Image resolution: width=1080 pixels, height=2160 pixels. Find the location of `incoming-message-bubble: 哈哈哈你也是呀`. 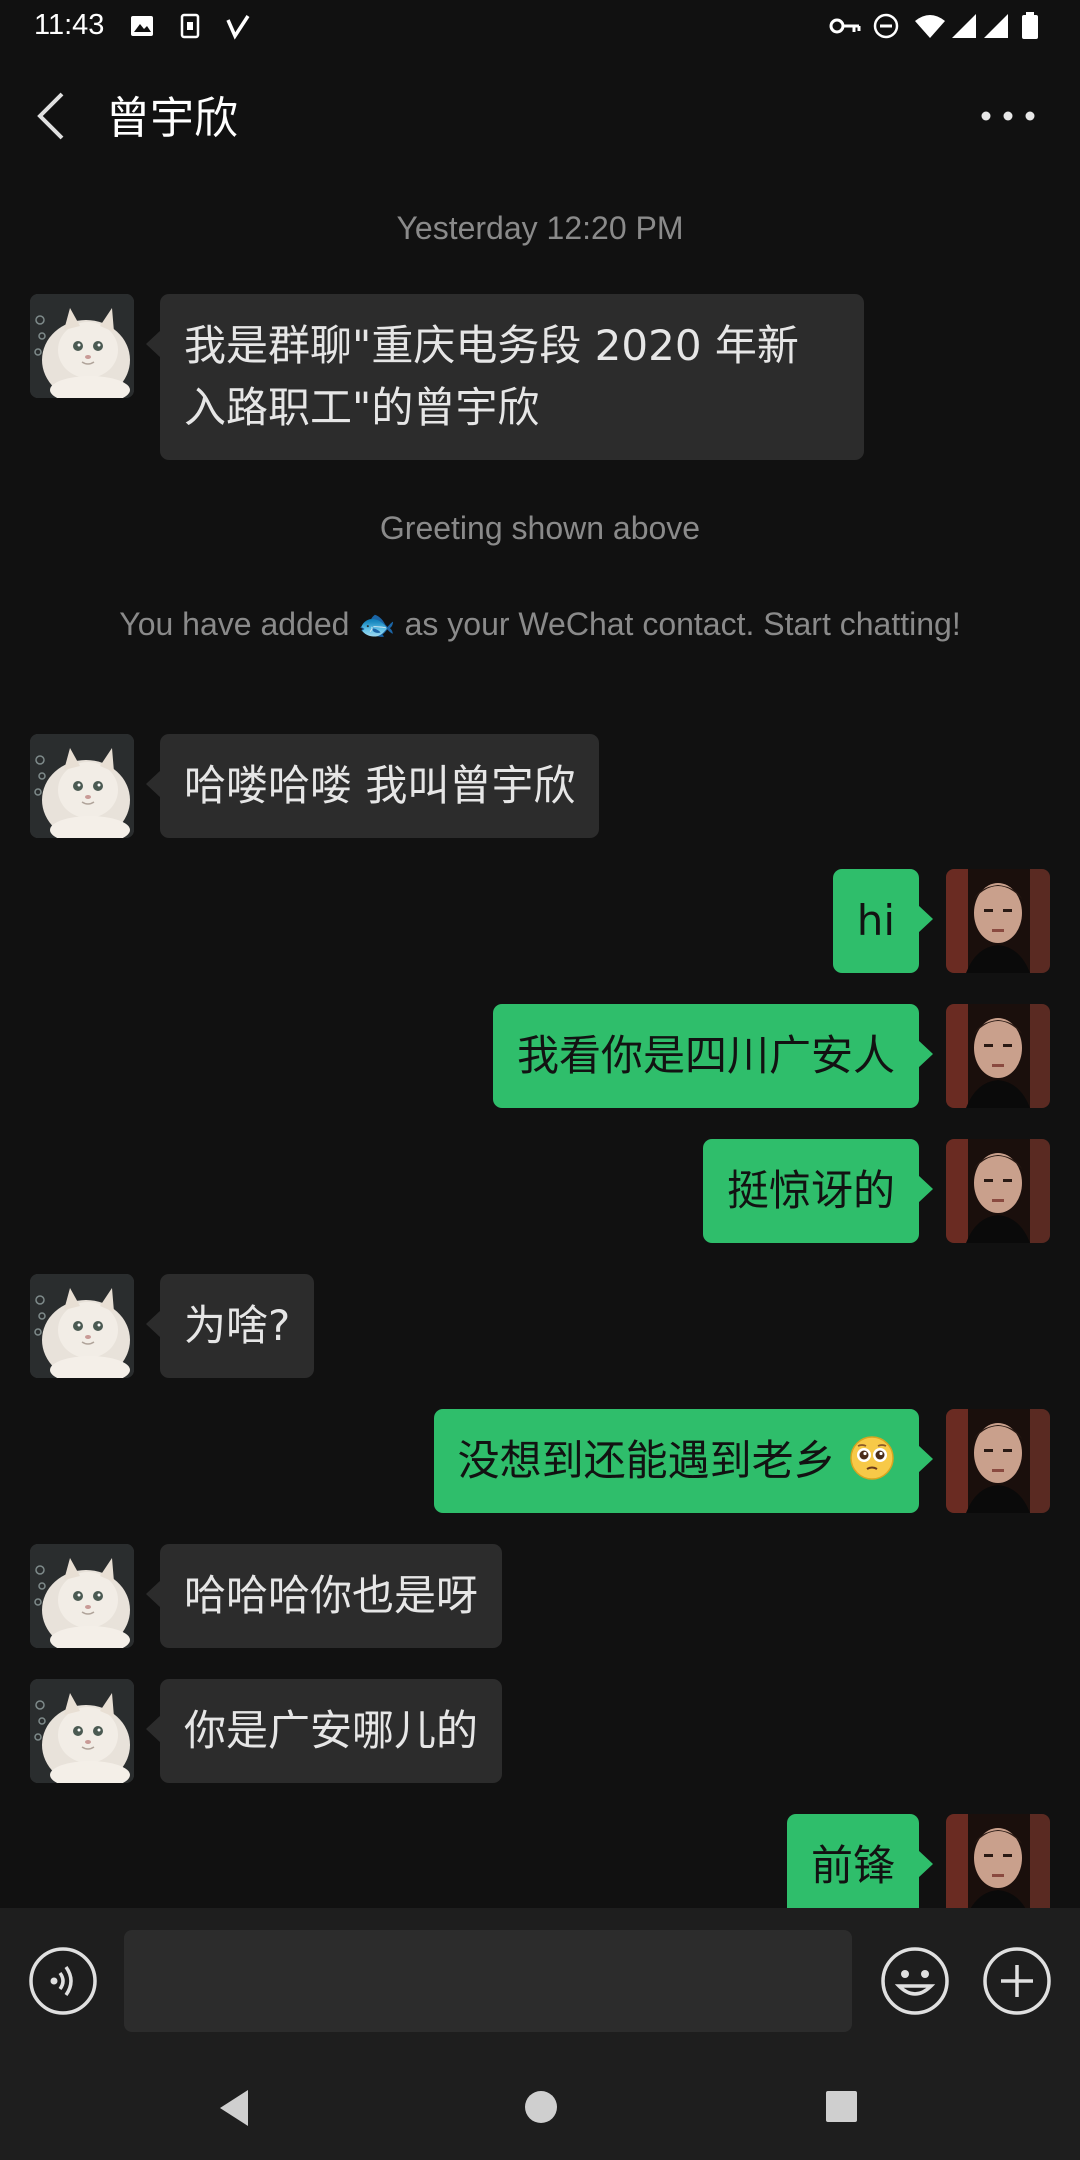

incoming-message-bubble: 哈哈哈你也是呀 is located at coordinates (324, 1596).